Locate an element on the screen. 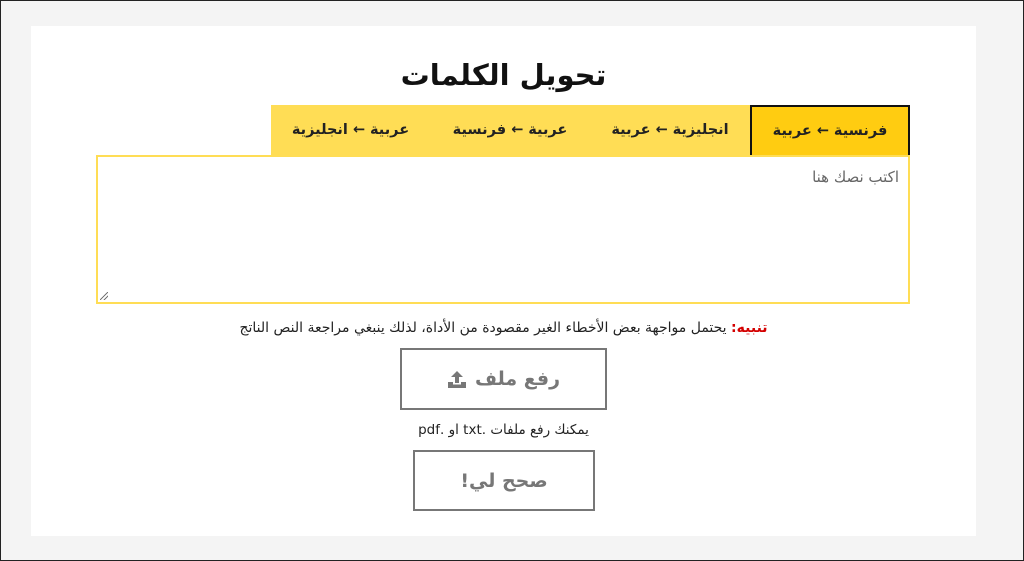 The image size is (1024, 561). upload-file-button: رفع ملف is located at coordinates (503, 379).